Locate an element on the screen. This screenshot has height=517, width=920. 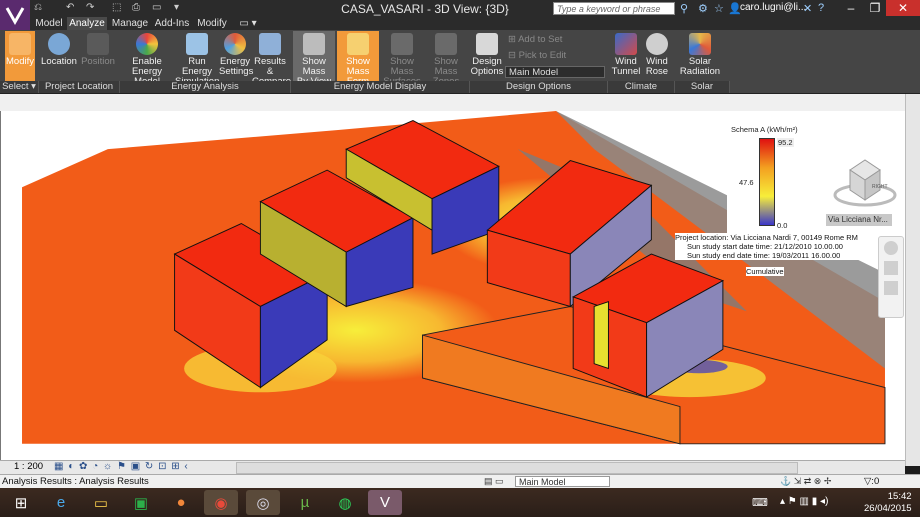
selection-filter-icons: ⚓ ⇲ ⇄ ⊗ ✢ is located at coordinates (805, 481).